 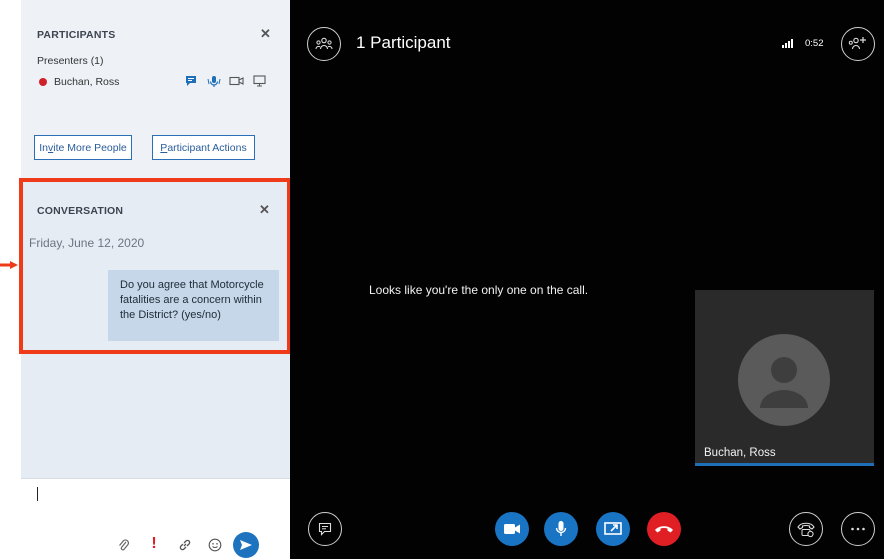 I want to click on hang-up-button, so click(x=664, y=529).